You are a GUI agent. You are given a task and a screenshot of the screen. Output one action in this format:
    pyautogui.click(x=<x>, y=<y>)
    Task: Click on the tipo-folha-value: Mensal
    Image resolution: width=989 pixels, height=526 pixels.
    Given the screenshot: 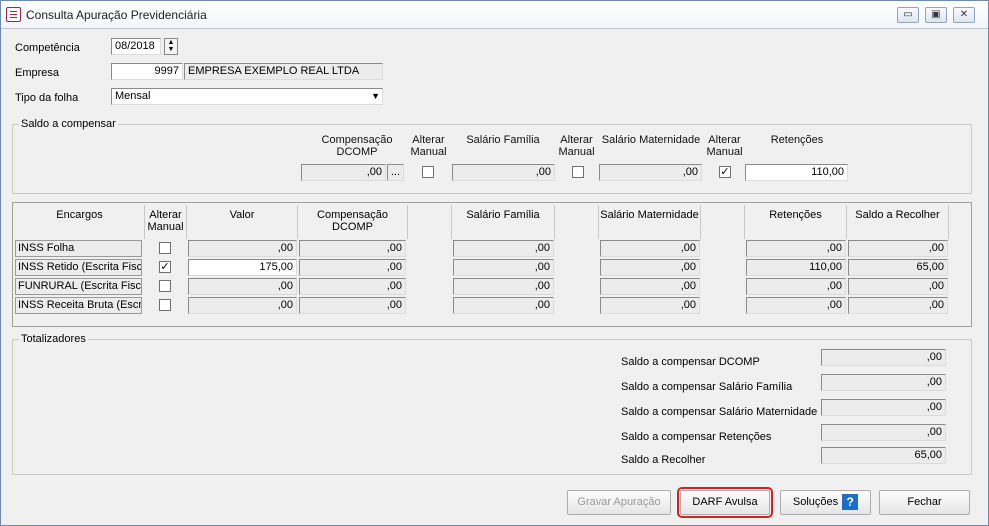 What is the action you would take?
    pyautogui.click(x=133, y=96)
    